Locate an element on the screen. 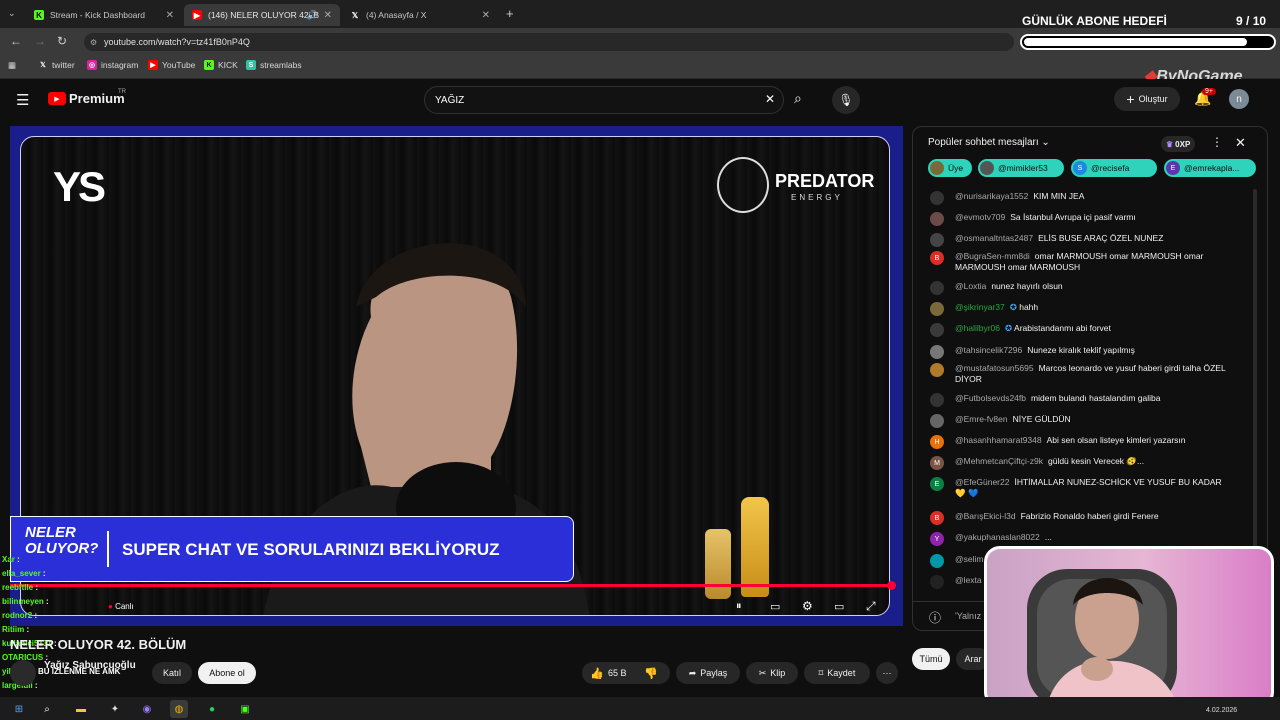  chat-author: @EfeGüner22 is located at coordinates (982, 482).